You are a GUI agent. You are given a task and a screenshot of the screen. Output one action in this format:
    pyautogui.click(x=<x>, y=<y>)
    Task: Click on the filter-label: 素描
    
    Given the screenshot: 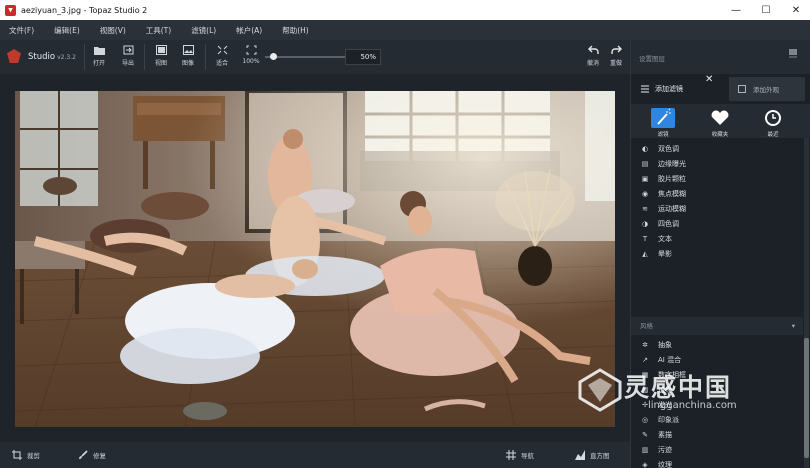 What is the action you would take?
    pyautogui.click(x=665, y=434)
    